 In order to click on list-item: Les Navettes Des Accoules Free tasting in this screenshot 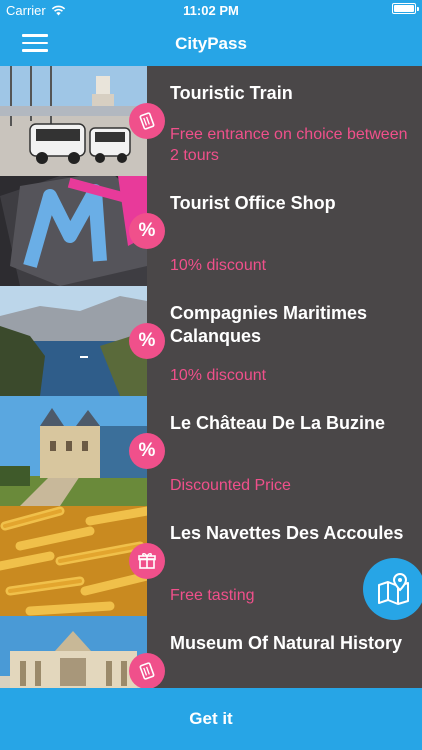, I will do `click(211, 561)`.